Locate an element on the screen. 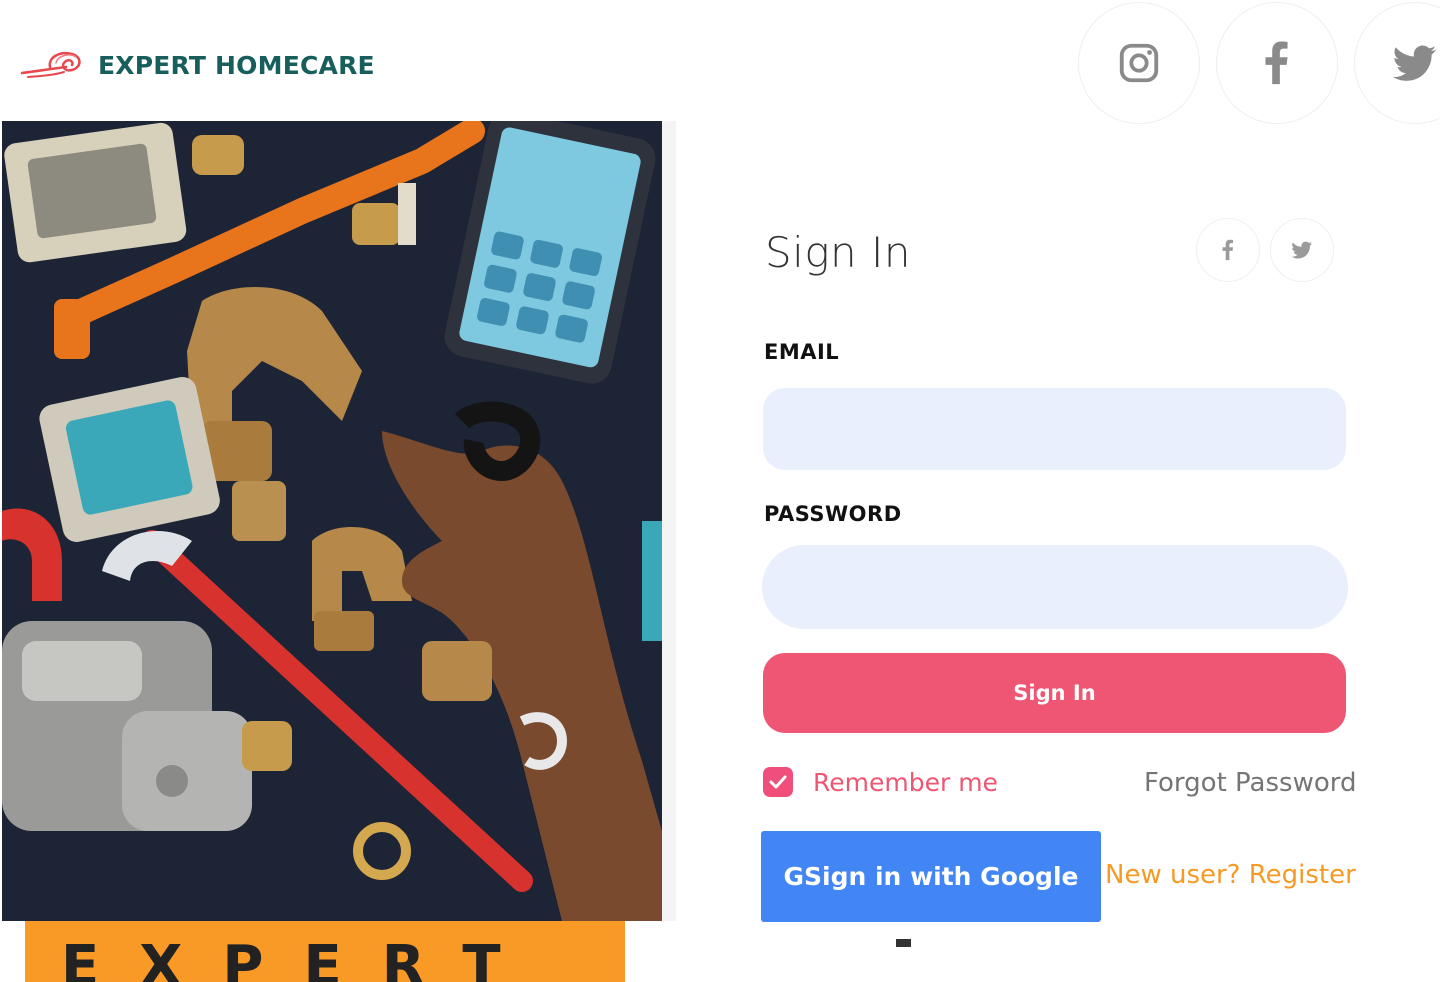 This screenshot has height=982, width=1440. instagram-icon is located at coordinates (1139, 63).